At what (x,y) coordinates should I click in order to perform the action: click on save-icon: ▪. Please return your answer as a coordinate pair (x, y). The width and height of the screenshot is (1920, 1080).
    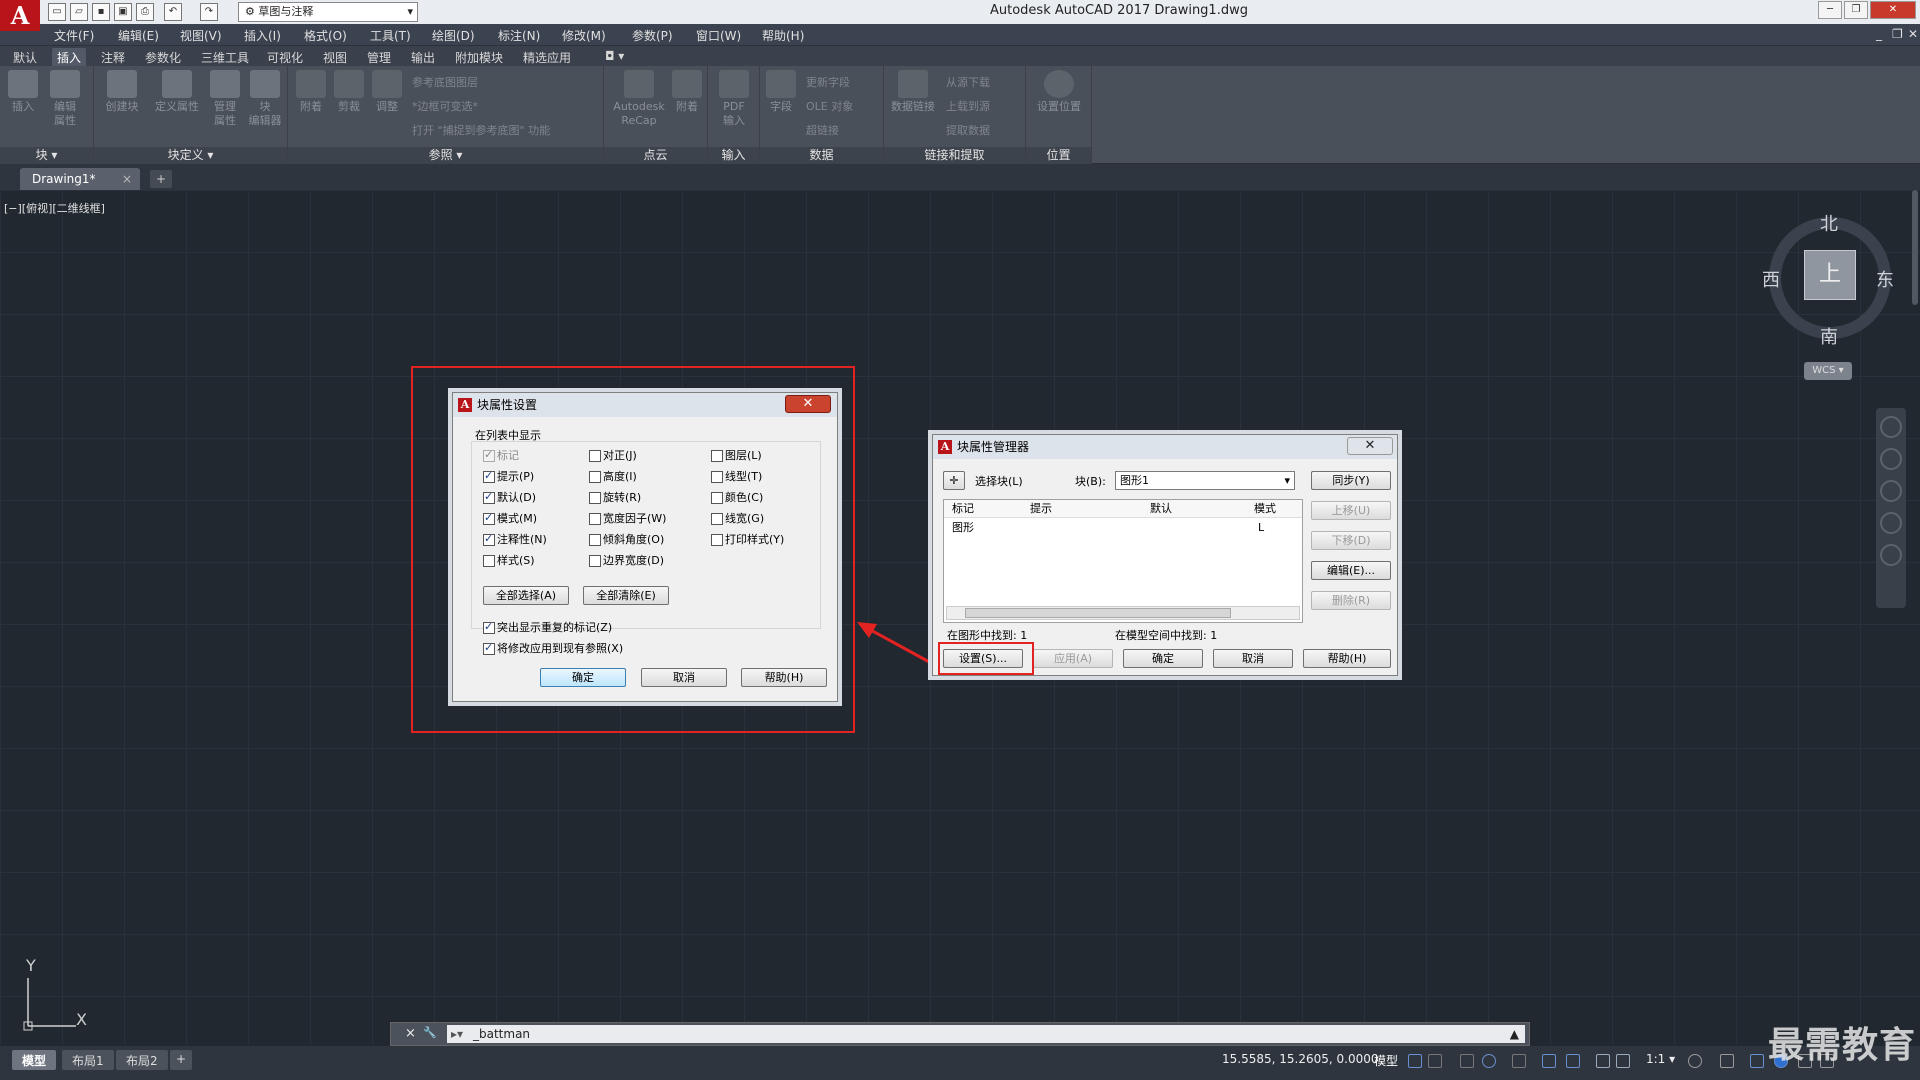
    Looking at the image, I should click on (101, 12).